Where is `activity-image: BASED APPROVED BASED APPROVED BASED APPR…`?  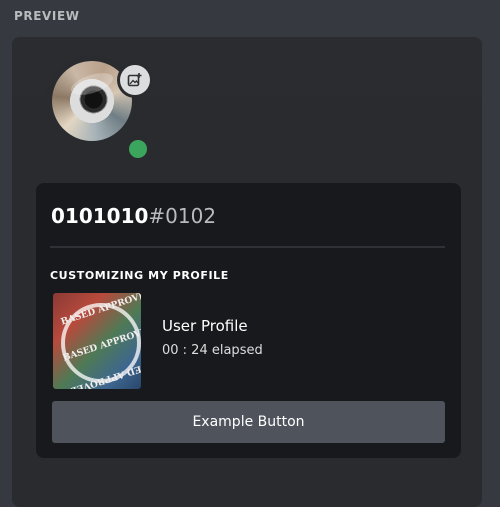 activity-image: BASED APPROVED BASED APPROVED BASED APPR… is located at coordinates (97, 341).